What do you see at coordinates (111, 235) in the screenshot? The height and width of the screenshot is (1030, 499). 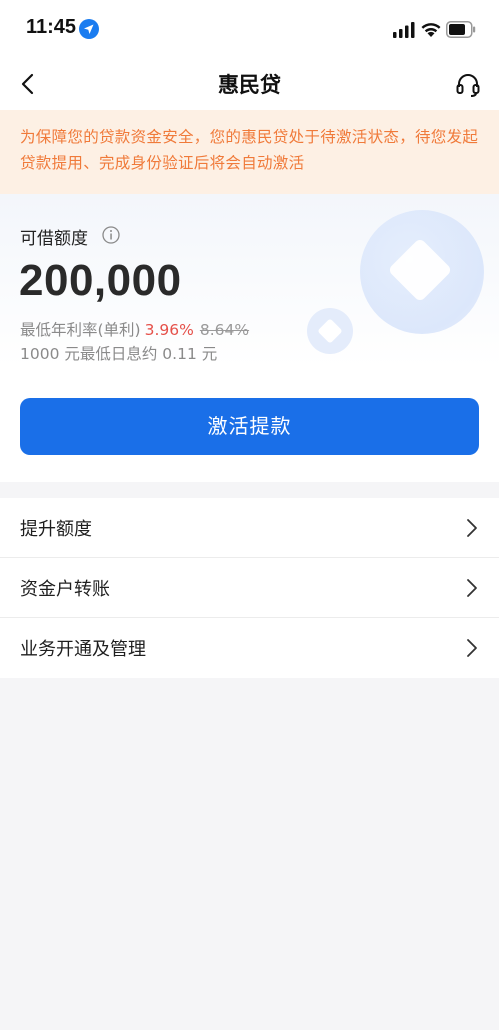 I see `info-icon` at bounding box center [111, 235].